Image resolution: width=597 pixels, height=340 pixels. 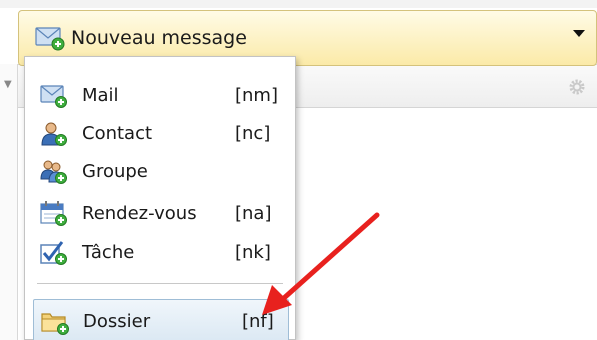 I want to click on menu-item-label: Mail, so click(x=100, y=95).